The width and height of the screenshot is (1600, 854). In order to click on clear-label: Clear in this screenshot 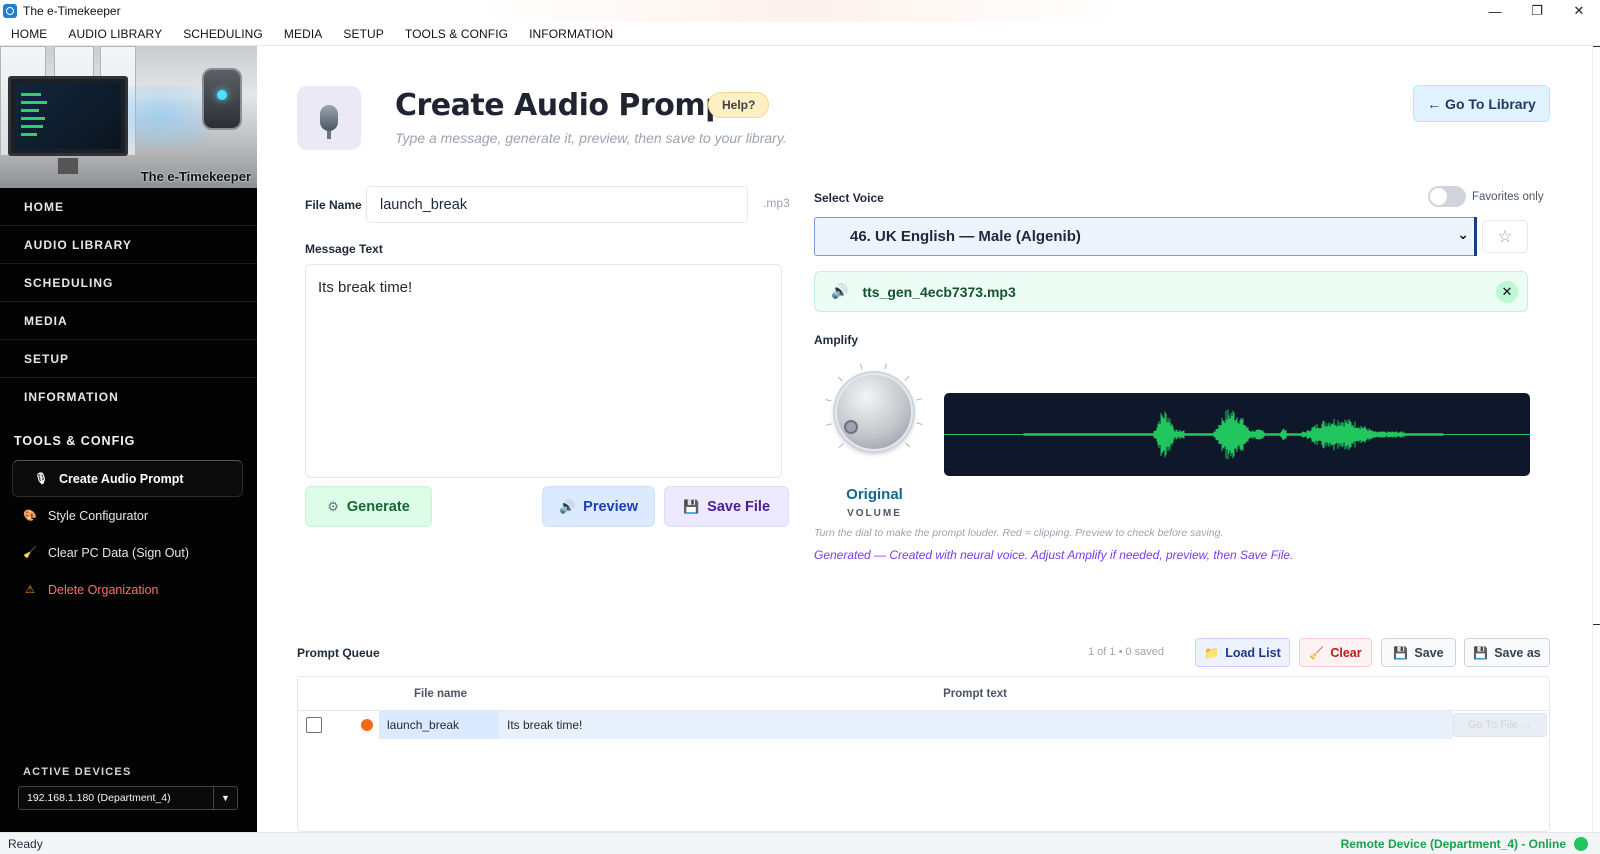, I will do `click(1346, 652)`.